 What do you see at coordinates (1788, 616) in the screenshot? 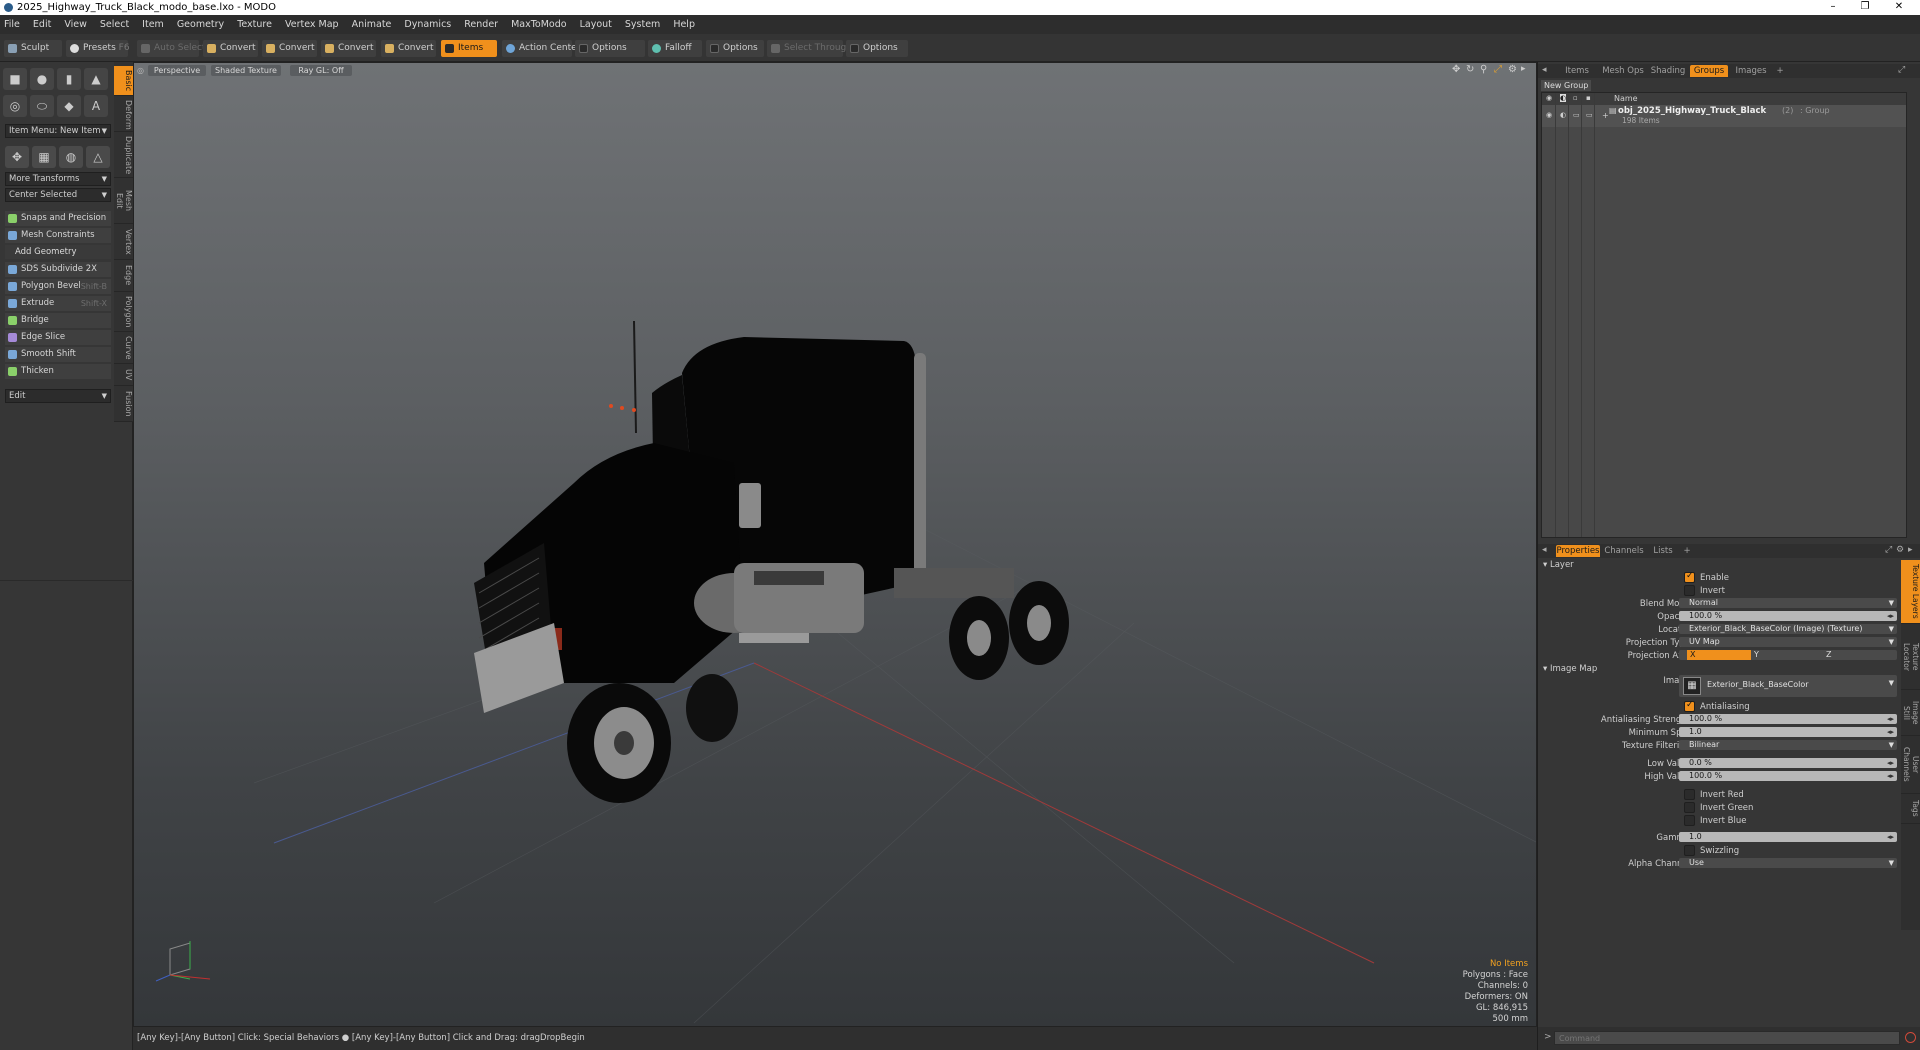
I see `opacity-field: 100.0 % ◂▸` at bounding box center [1788, 616].